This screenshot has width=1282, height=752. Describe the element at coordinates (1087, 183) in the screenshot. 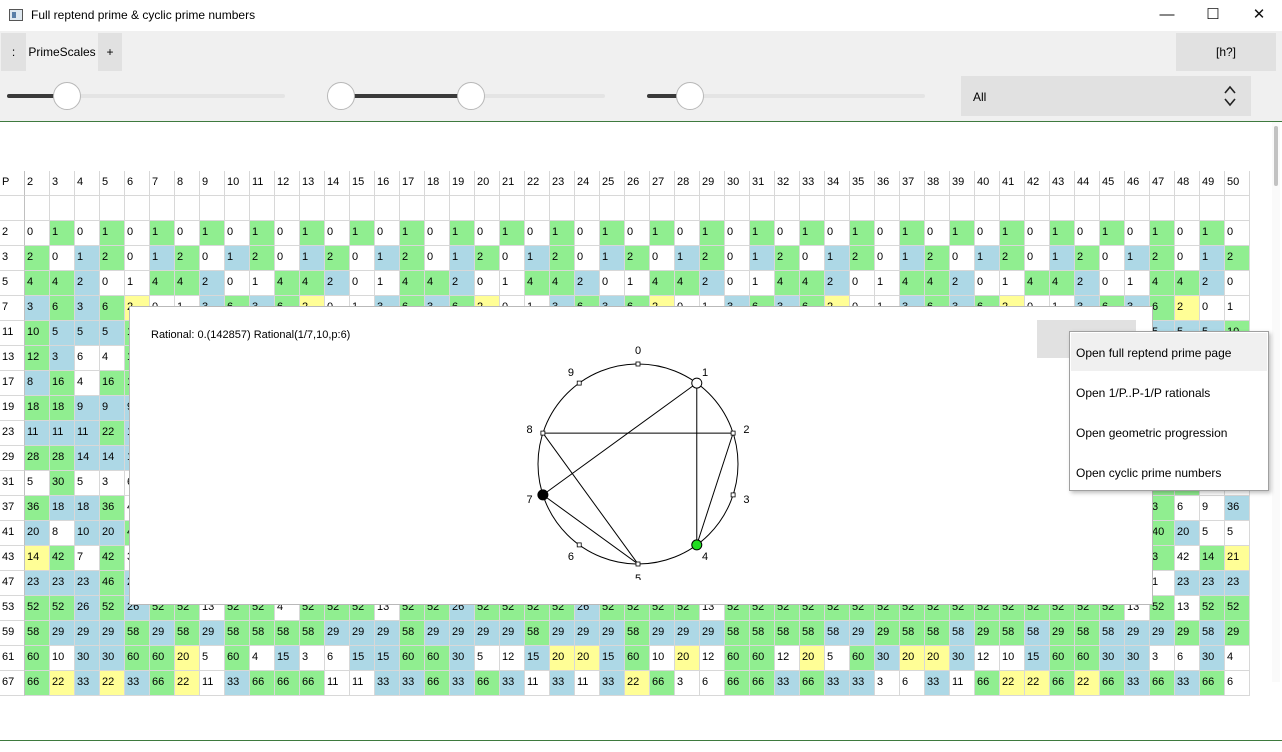

I see `grid-header-base: 44` at that location.